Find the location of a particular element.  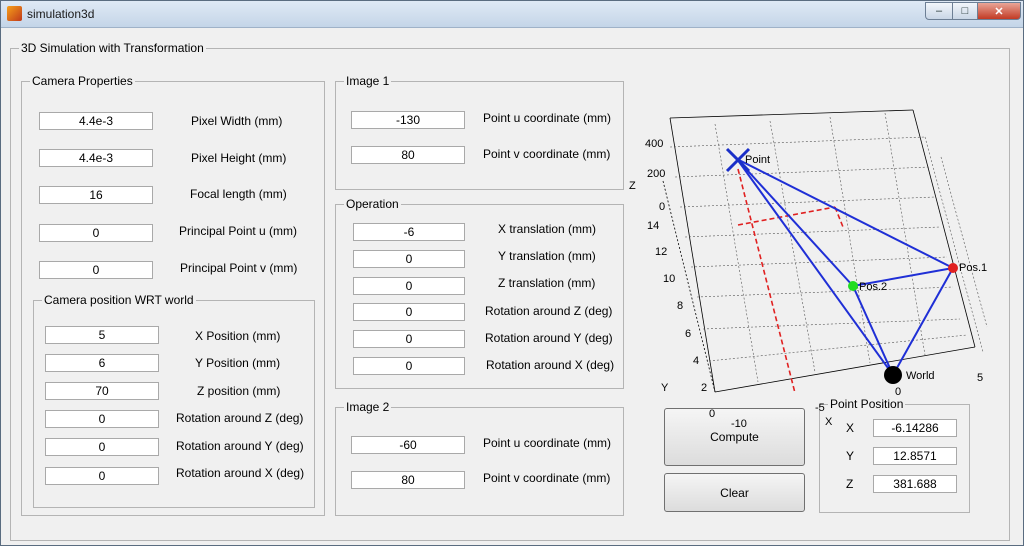

camera-rotation-y-input is located at coordinates (102, 447).